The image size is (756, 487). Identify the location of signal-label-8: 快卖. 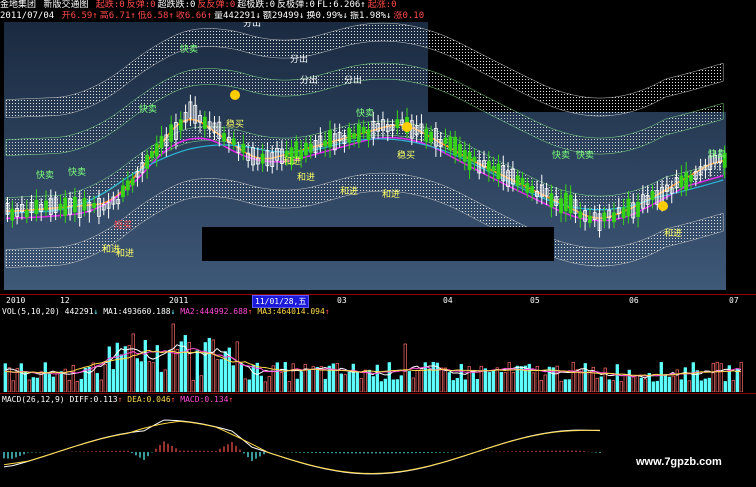
(365, 113).